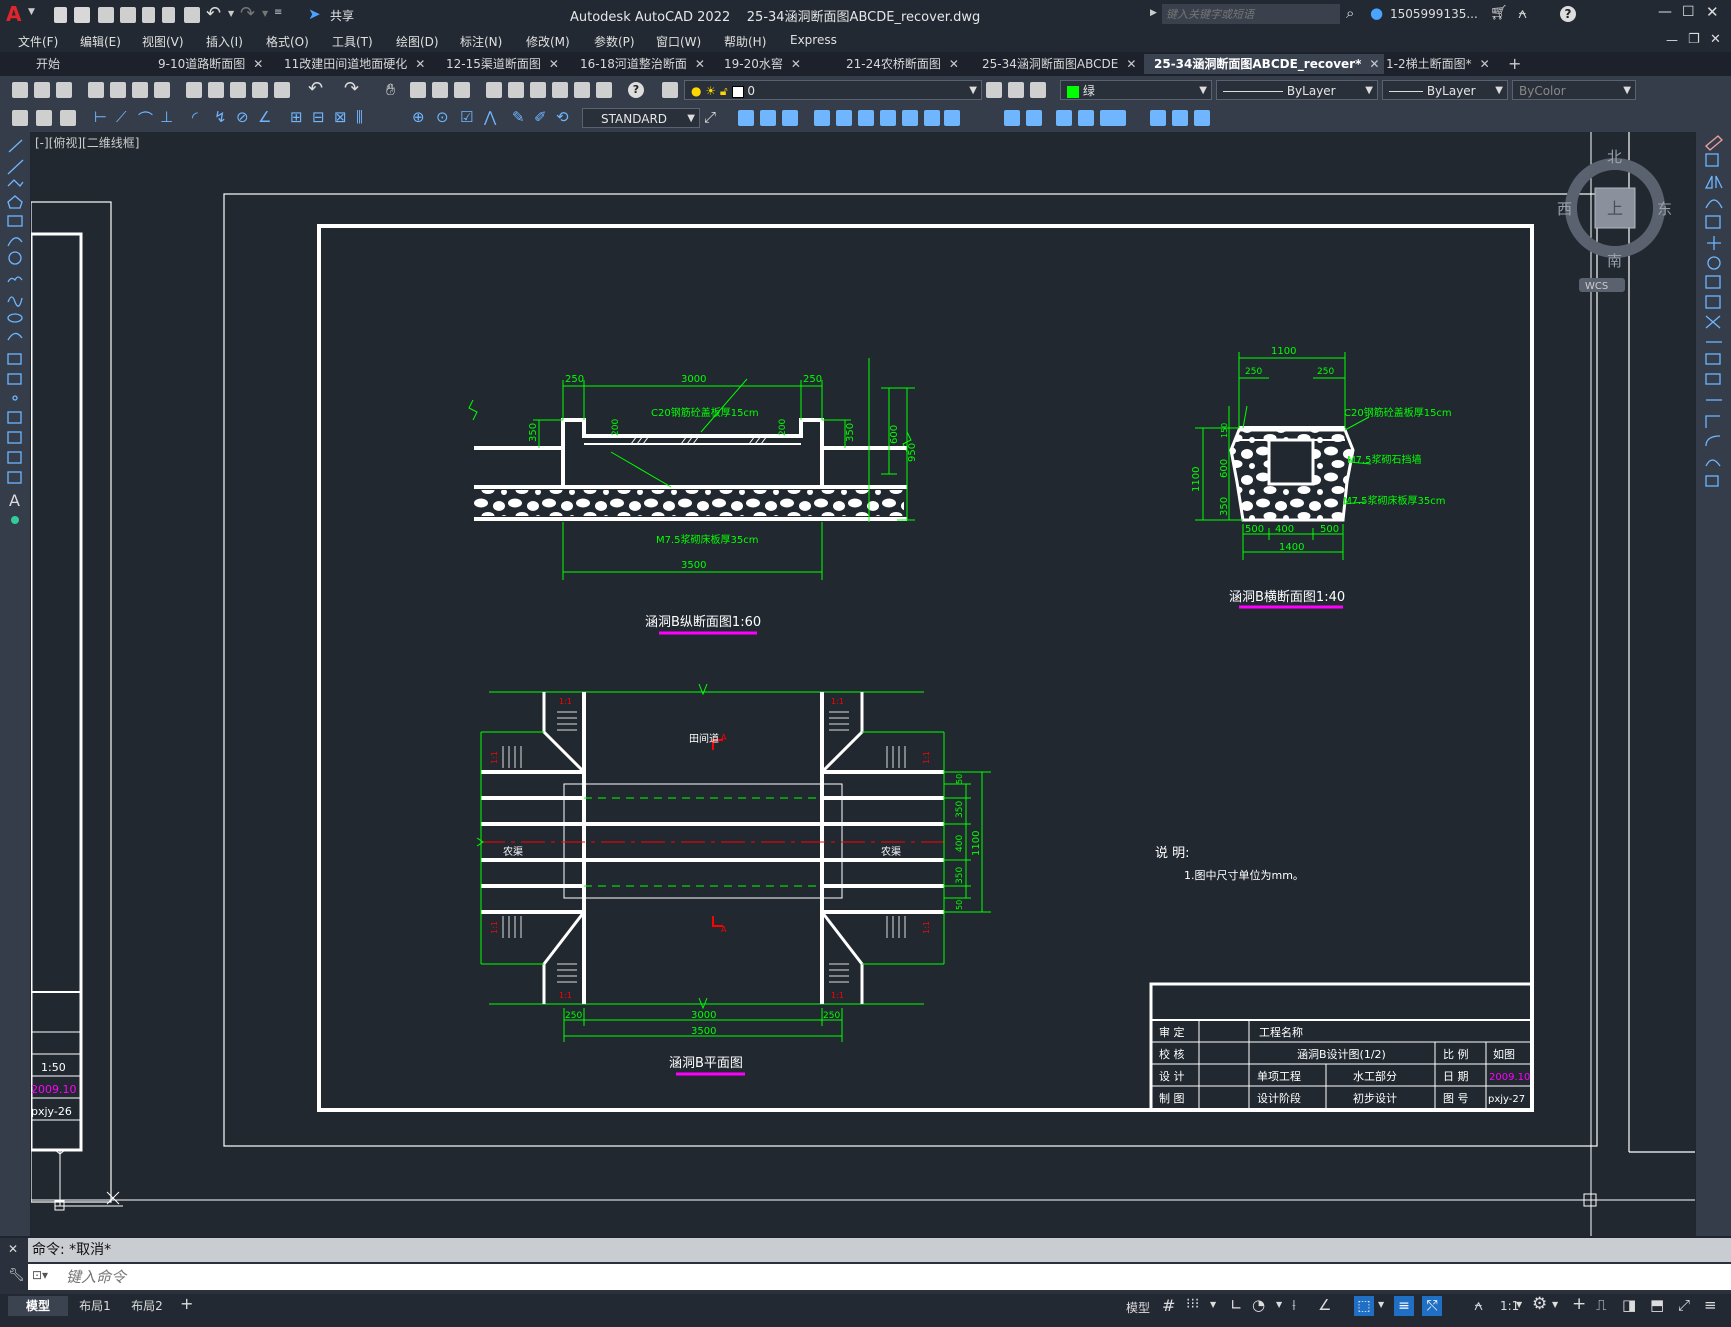 This screenshot has height=1327, width=1731. I want to click on toolbar-redo-icon: ↷, so click(351, 88).